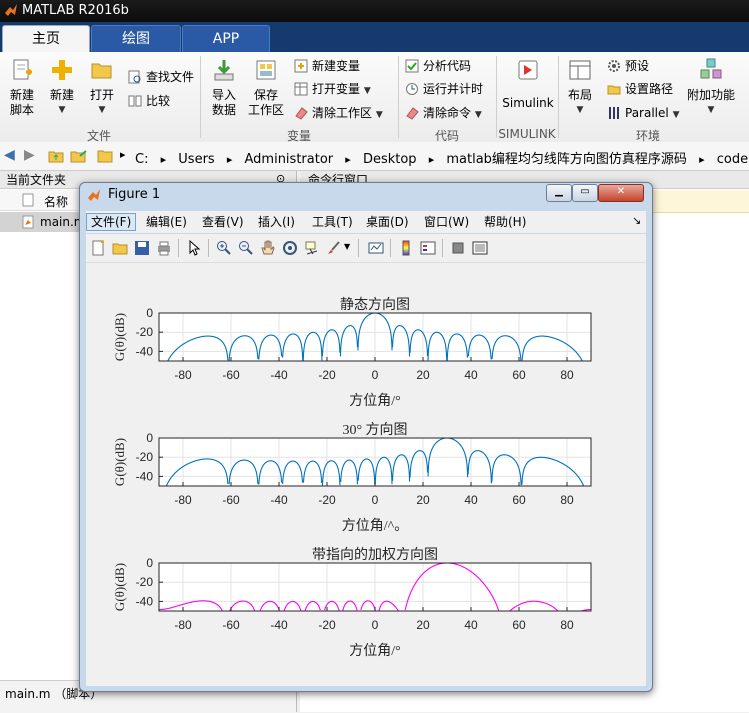  I want to click on menu-window: 窗口(W), so click(446, 222).